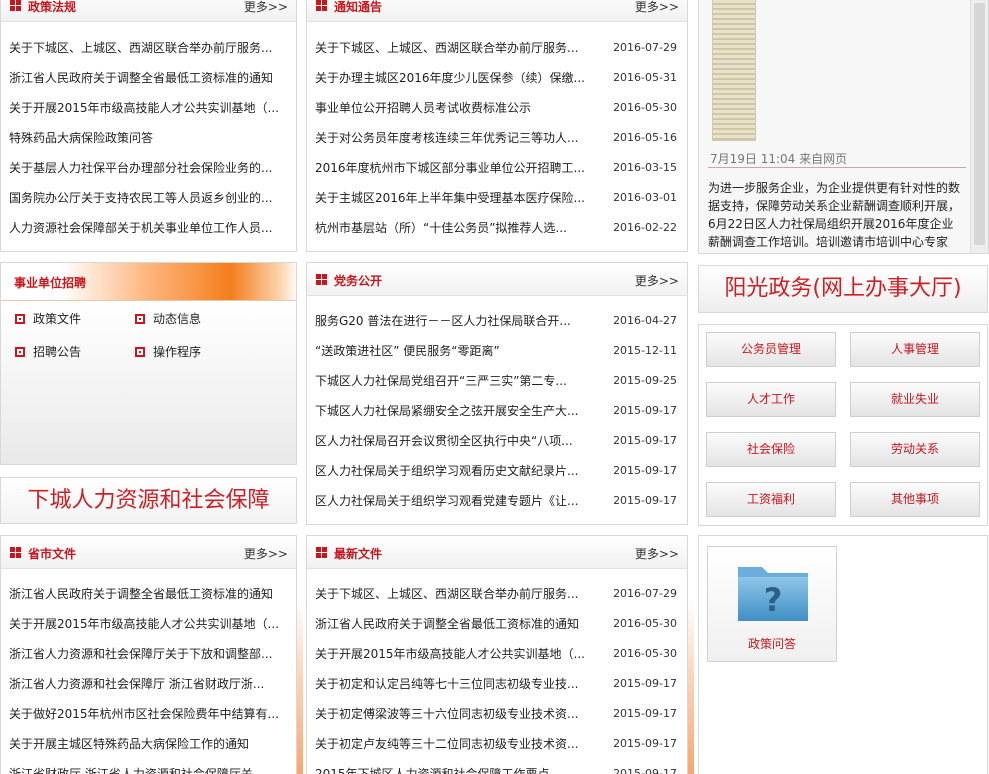 The width and height of the screenshot is (989, 774). I want to click on list-item: 下城区人力社保局党组召开“三严三实”第二专... 2015-09-25, so click(497, 381).